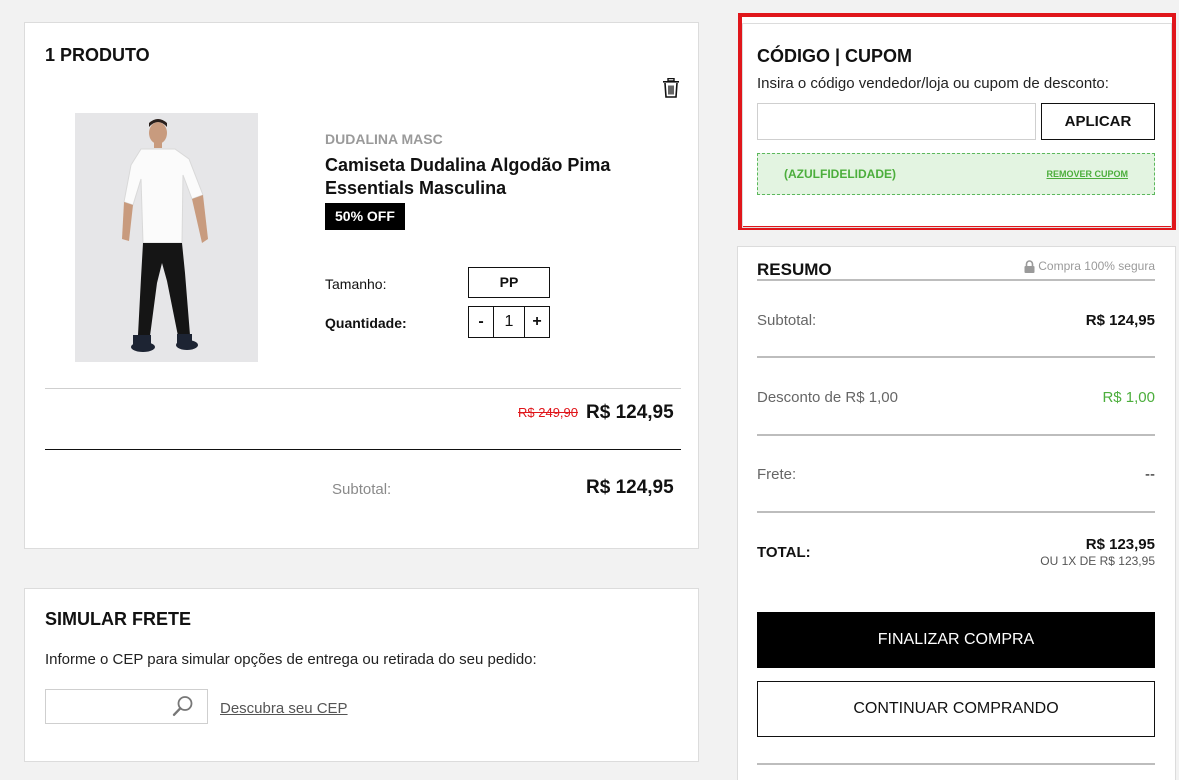 The image size is (1179, 780). What do you see at coordinates (1096, 266) in the screenshot?
I see `secure-purchase-text: Compra 100% segura` at bounding box center [1096, 266].